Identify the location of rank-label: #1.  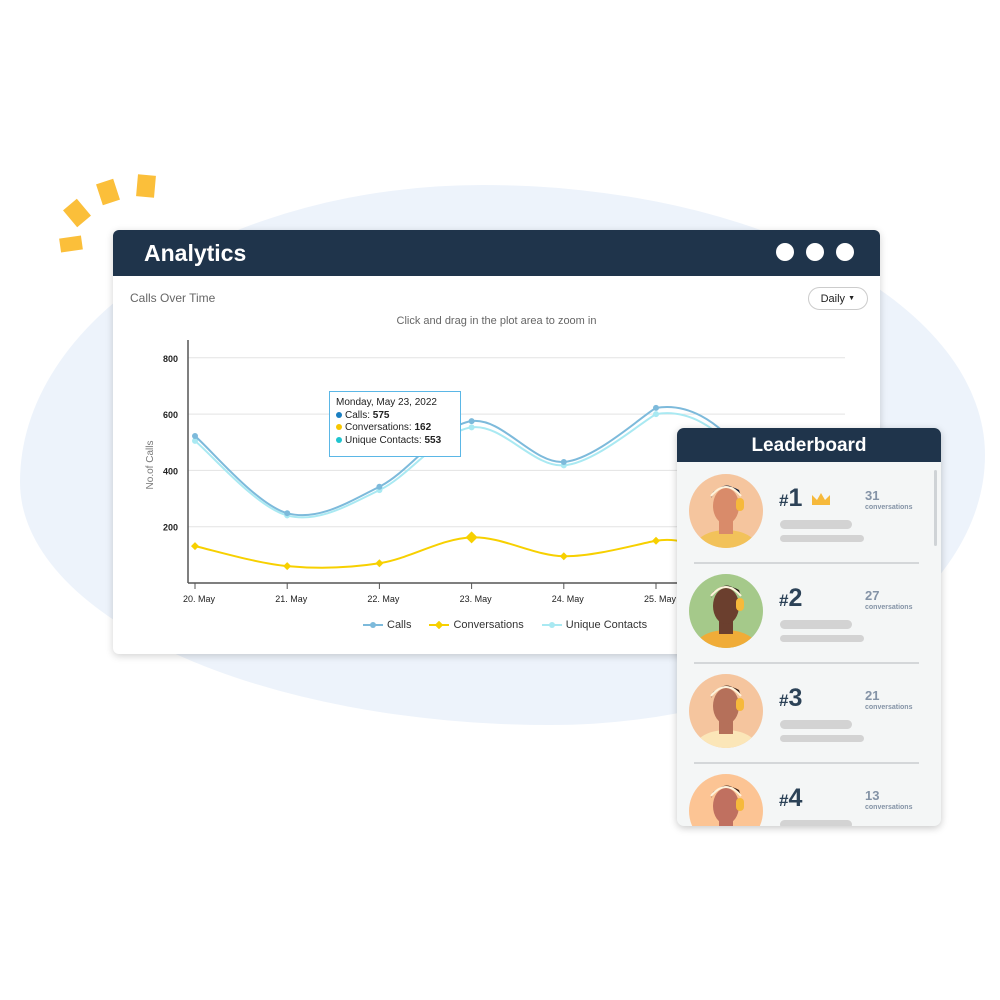
(791, 498).